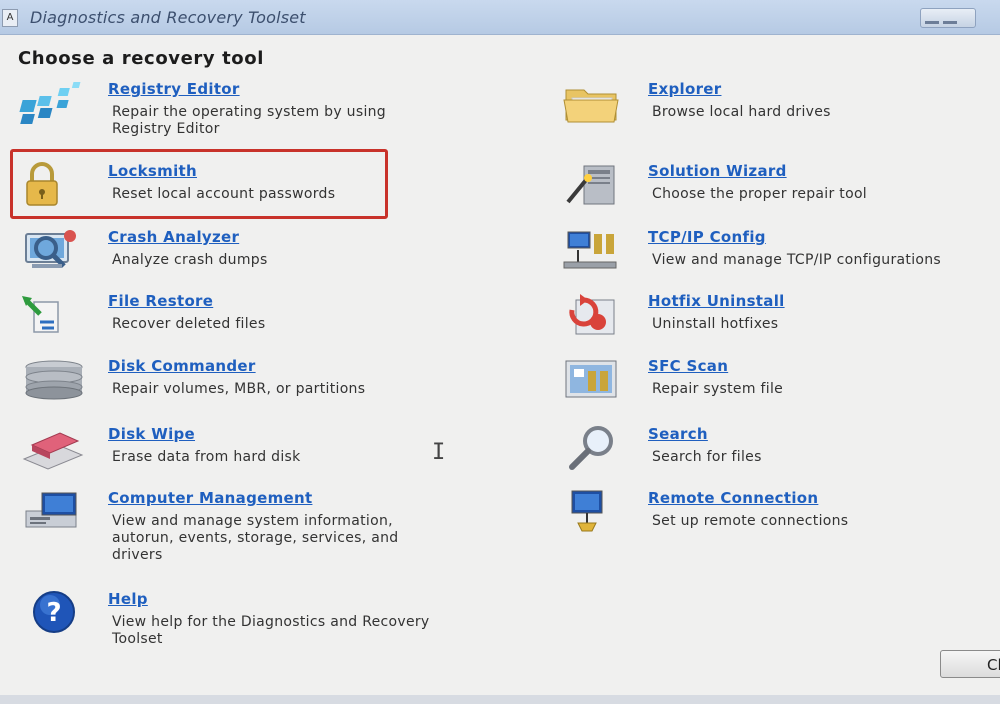 This screenshot has height=704, width=1000. What do you see at coordinates (733, 498) in the screenshot?
I see `remote-connection-link: Remote Connection` at bounding box center [733, 498].